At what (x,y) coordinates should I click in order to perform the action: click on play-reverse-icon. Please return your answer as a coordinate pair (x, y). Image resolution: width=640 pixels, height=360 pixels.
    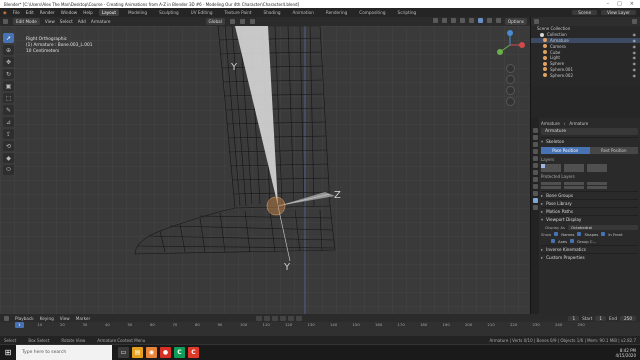
    Looking at the image, I should click on (275, 318).